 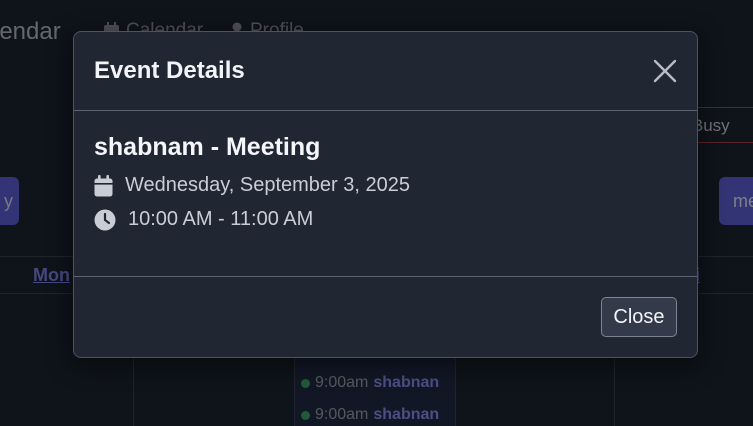 I want to click on event-time-row: 10:00 AM - 11:00 AM, so click(x=203, y=219).